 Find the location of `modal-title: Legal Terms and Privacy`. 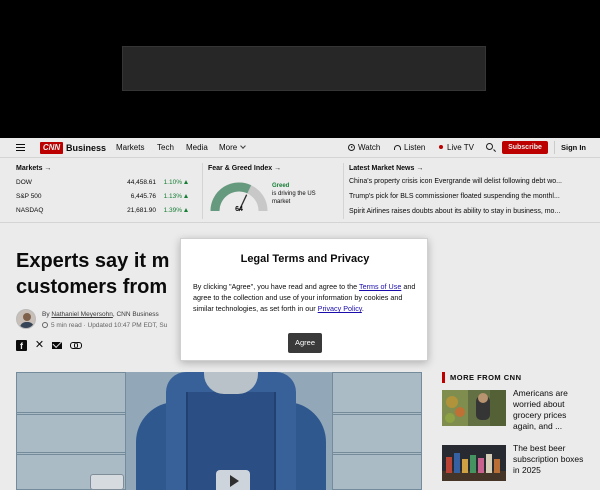

modal-title: Legal Terms and Privacy is located at coordinates (305, 259).